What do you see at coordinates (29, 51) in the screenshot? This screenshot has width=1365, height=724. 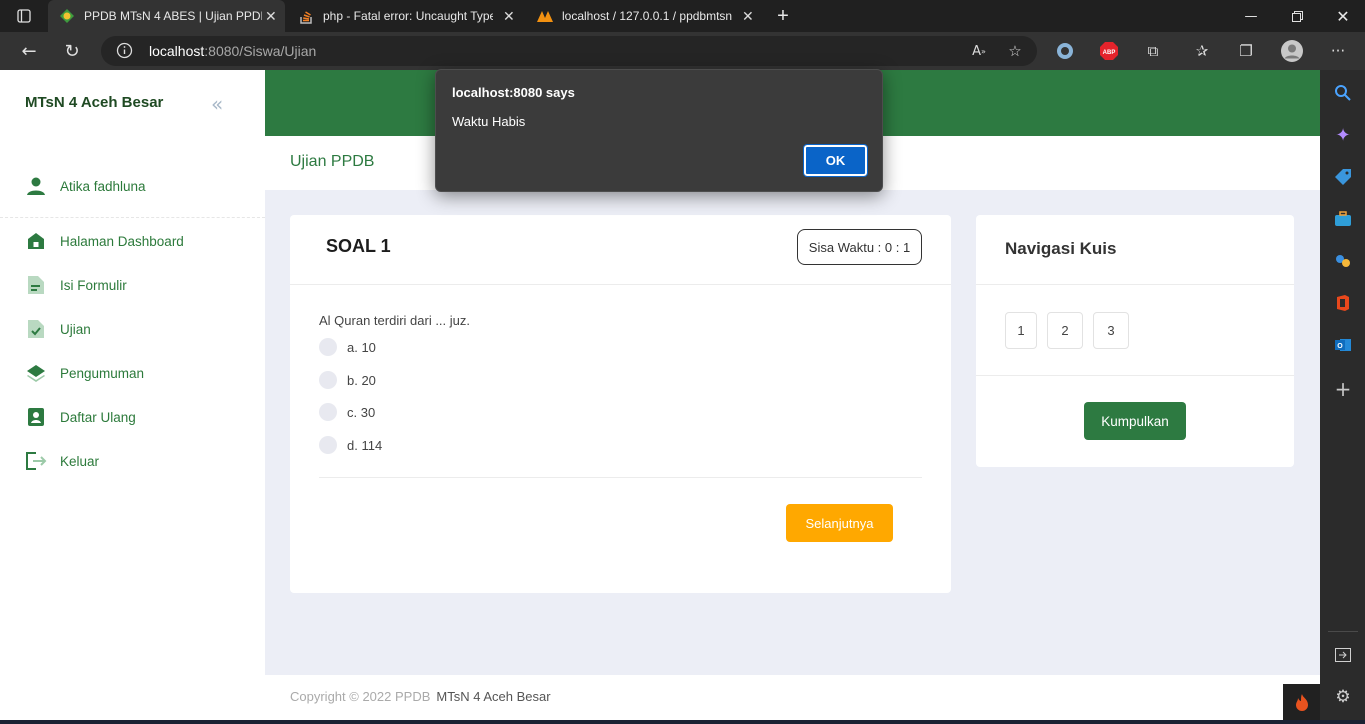 I see `back-arrow-icon: ←` at bounding box center [29, 51].